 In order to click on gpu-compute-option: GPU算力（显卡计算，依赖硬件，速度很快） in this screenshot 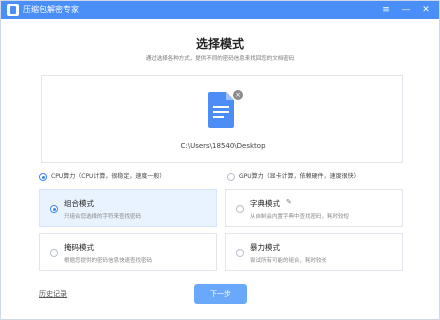, I will do `click(317, 177)`.